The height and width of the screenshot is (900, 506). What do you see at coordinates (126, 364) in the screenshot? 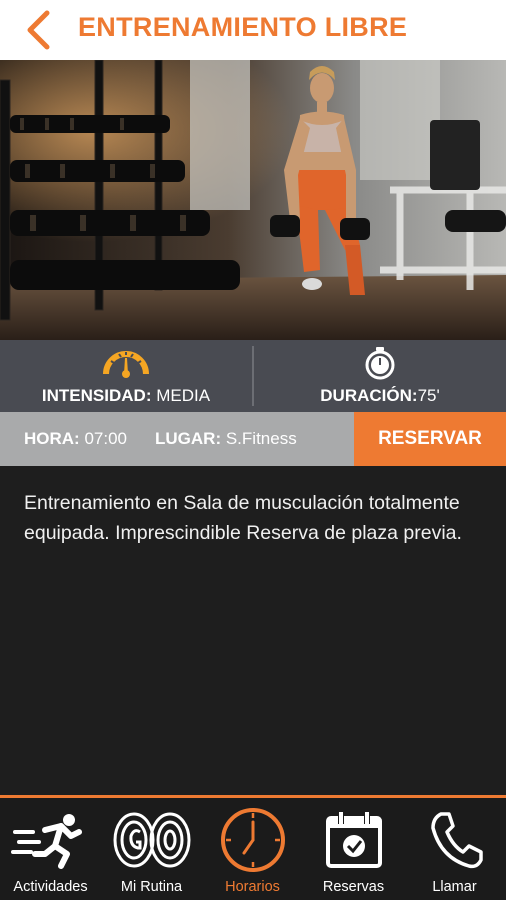
I see `gauge-icon` at bounding box center [126, 364].